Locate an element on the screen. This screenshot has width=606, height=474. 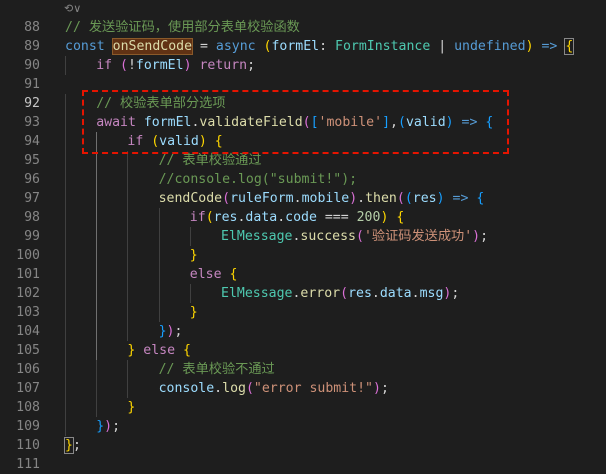
code-line: 99 ElMessage.success('验证码发送成功'); is located at coordinates (303, 236).